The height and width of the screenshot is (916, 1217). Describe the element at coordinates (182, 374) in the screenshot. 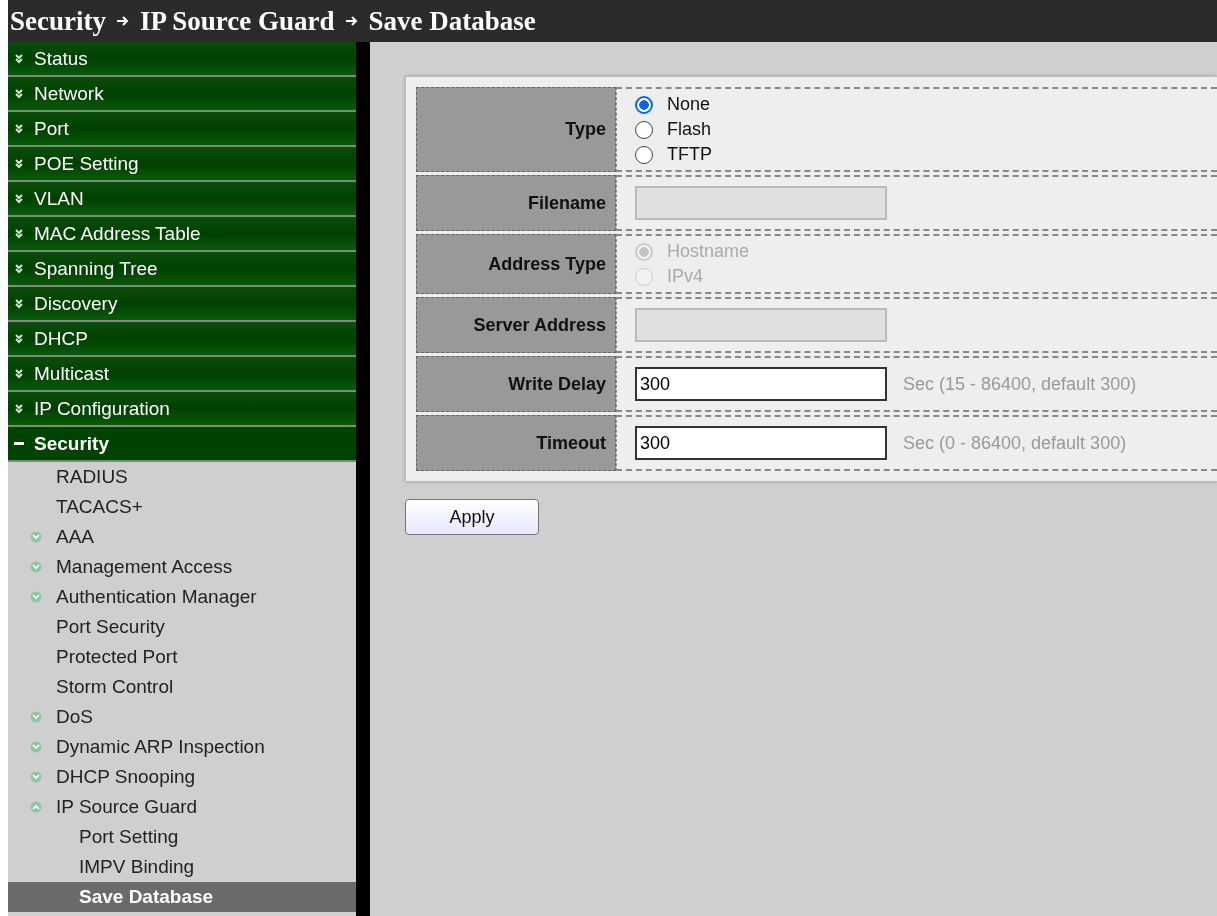

I see `menu-item: Multicast` at that location.